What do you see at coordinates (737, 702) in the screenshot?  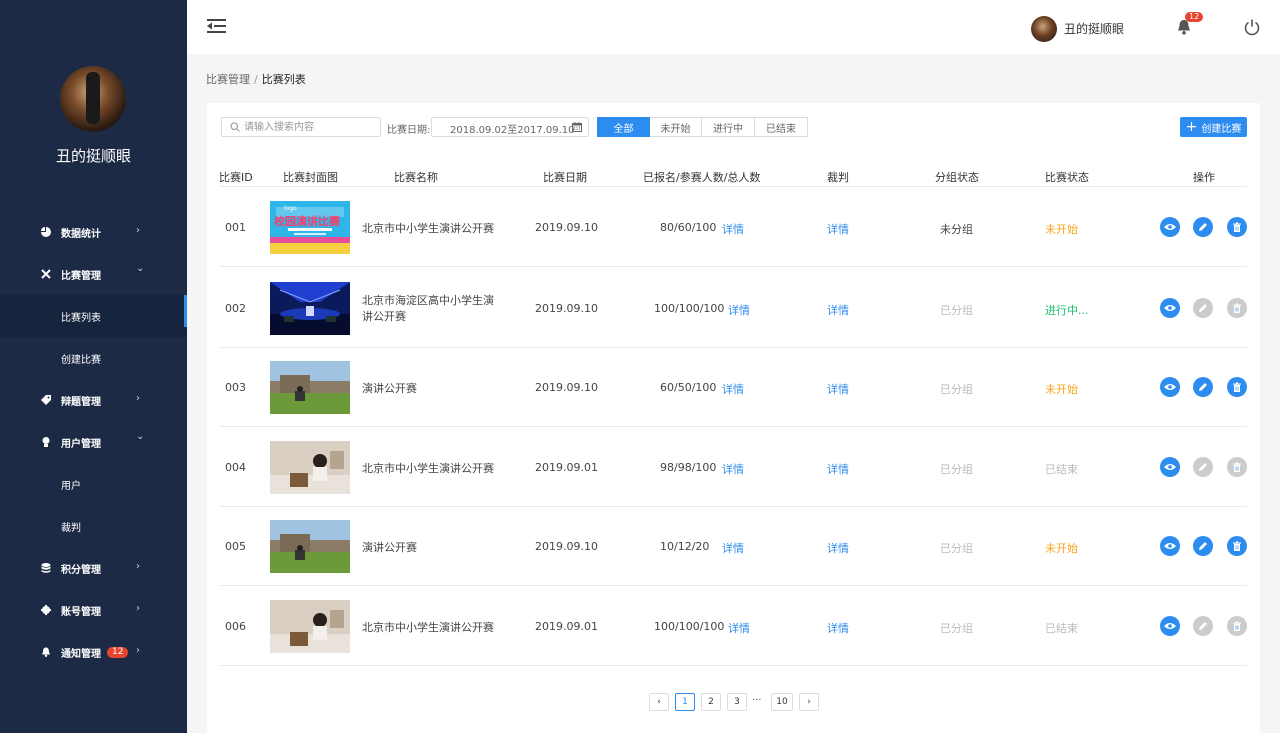 I see `page-3-button: 3` at bounding box center [737, 702].